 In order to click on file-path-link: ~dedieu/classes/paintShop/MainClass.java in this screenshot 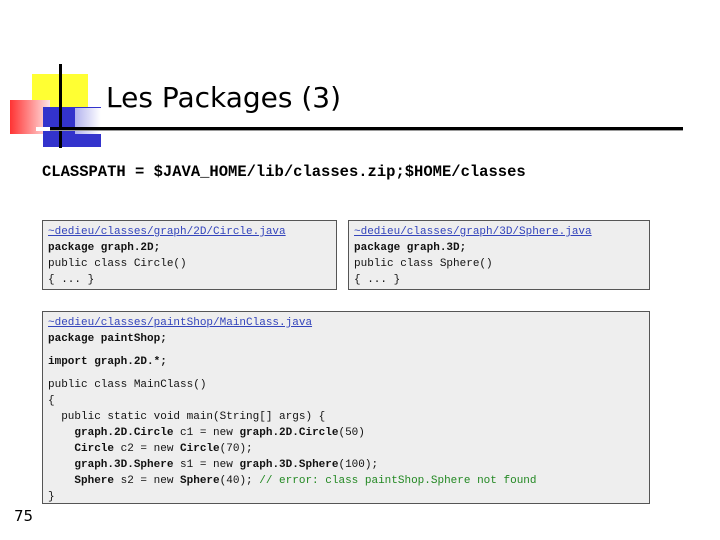, I will do `click(333, 323)`.